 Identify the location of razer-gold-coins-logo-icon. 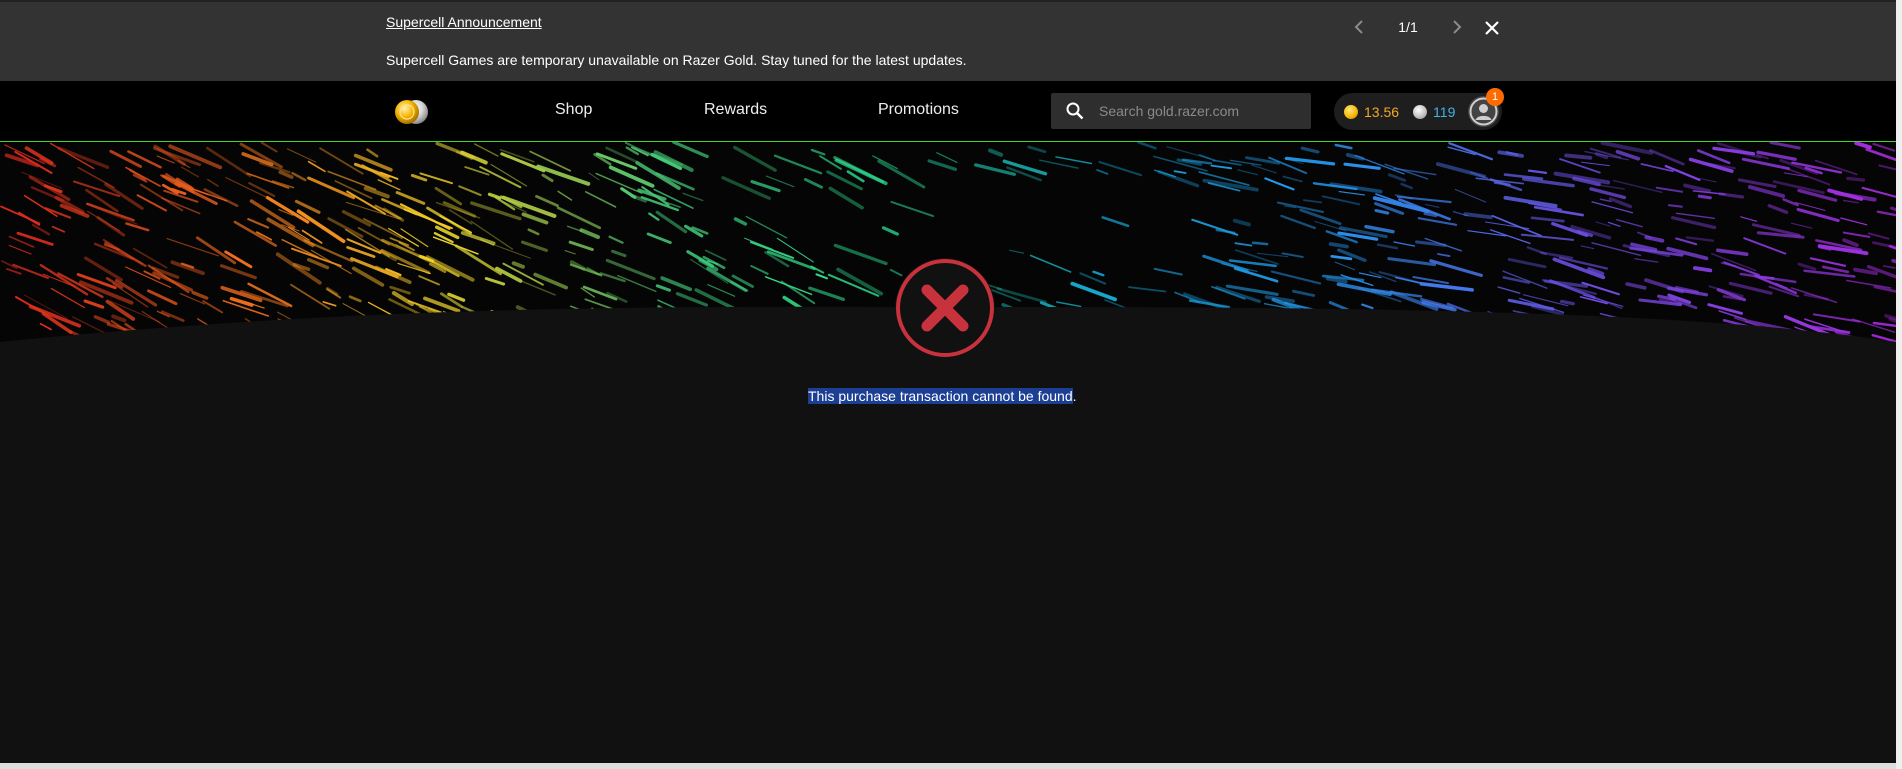
(411, 112).